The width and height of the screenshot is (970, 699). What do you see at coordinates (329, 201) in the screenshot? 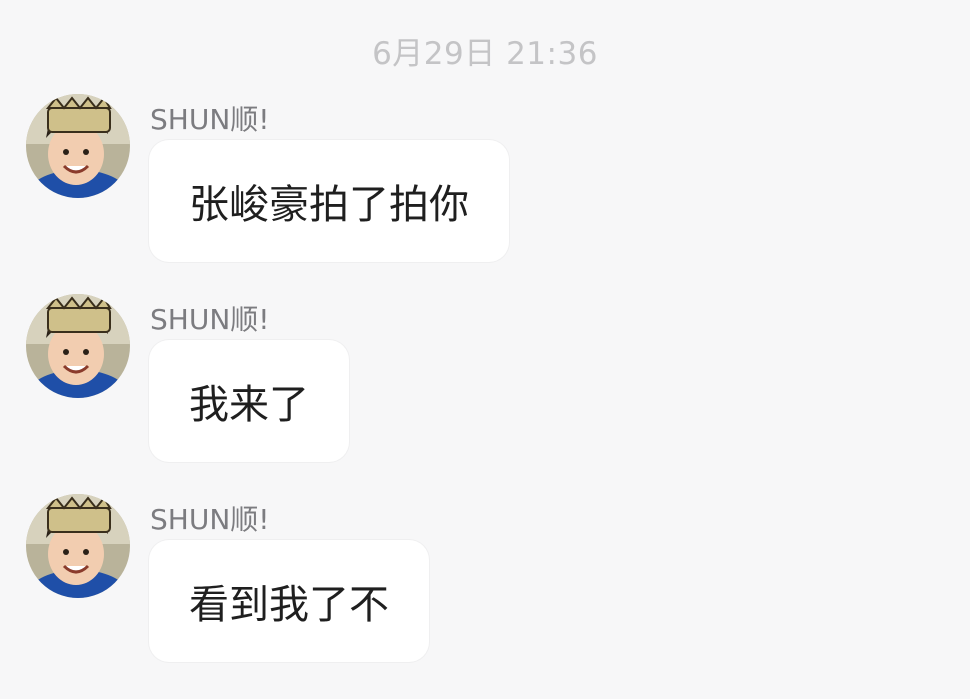
I see `message-bubble: 张峻豪拍了拍你` at bounding box center [329, 201].